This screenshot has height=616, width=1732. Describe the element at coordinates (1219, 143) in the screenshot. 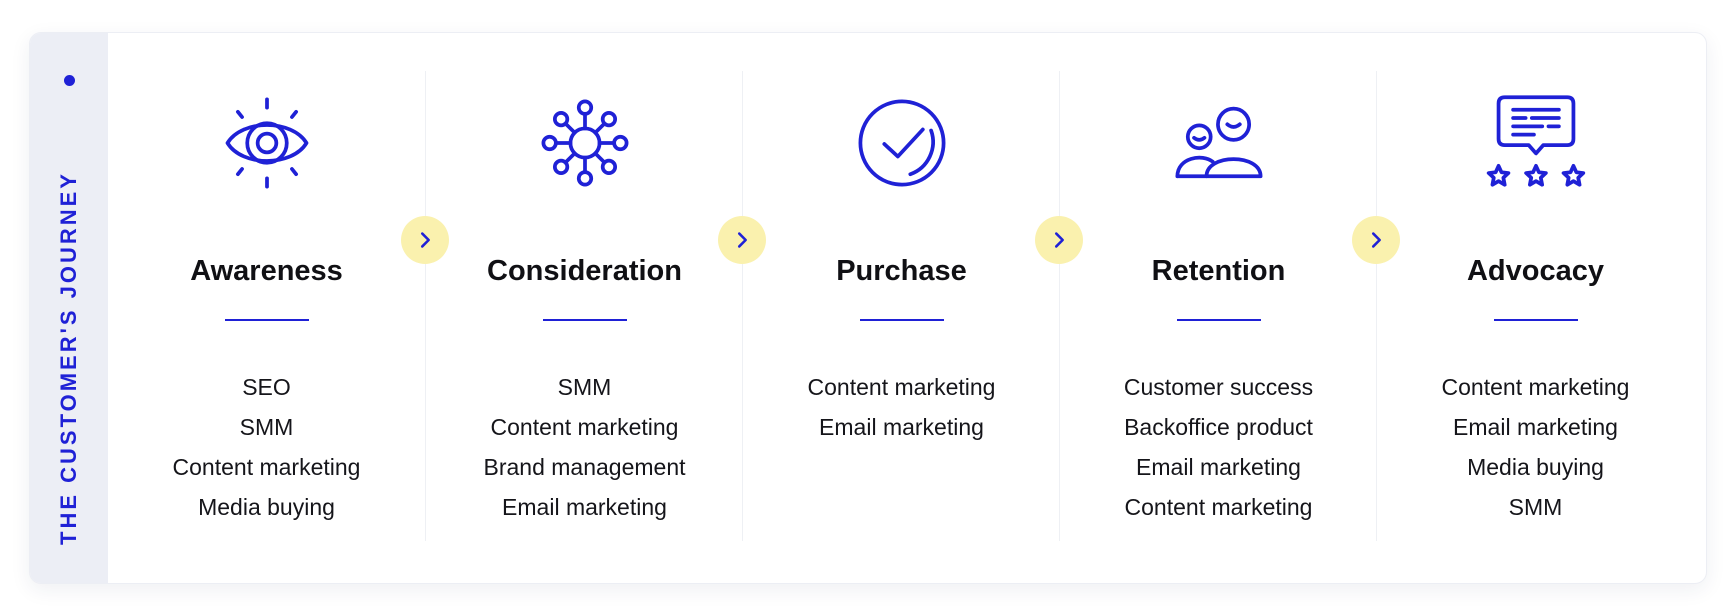

I see `people-icon` at that location.